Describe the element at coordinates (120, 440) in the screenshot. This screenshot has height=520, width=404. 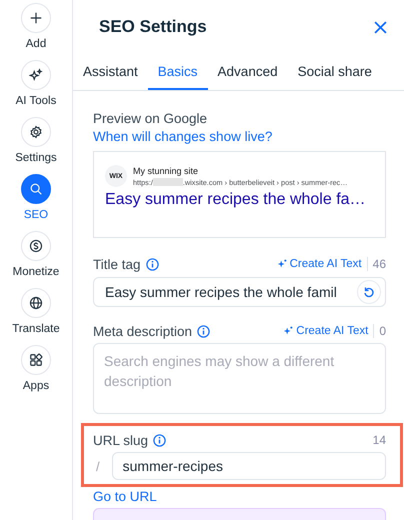
I see `field-label: URL slug` at that location.